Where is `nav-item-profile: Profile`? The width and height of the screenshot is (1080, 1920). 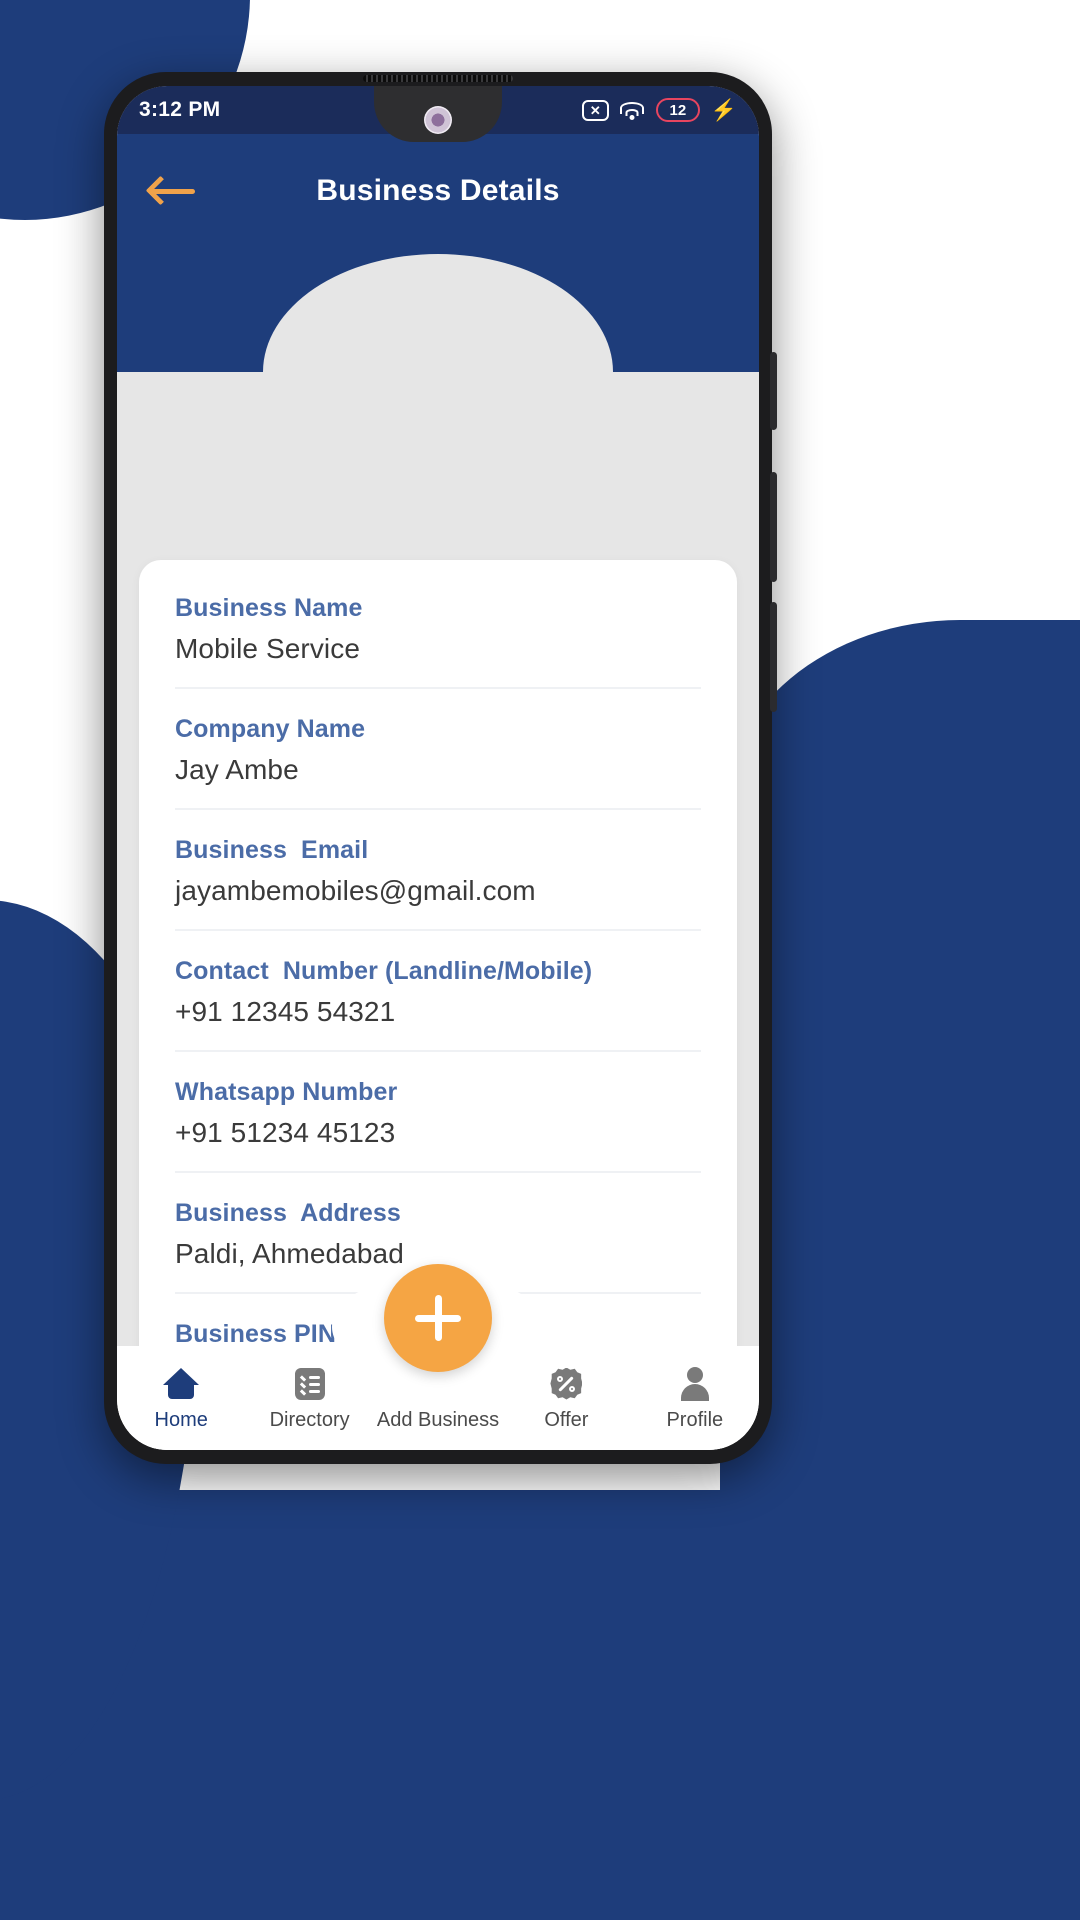 nav-item-profile: Profile is located at coordinates (695, 1398).